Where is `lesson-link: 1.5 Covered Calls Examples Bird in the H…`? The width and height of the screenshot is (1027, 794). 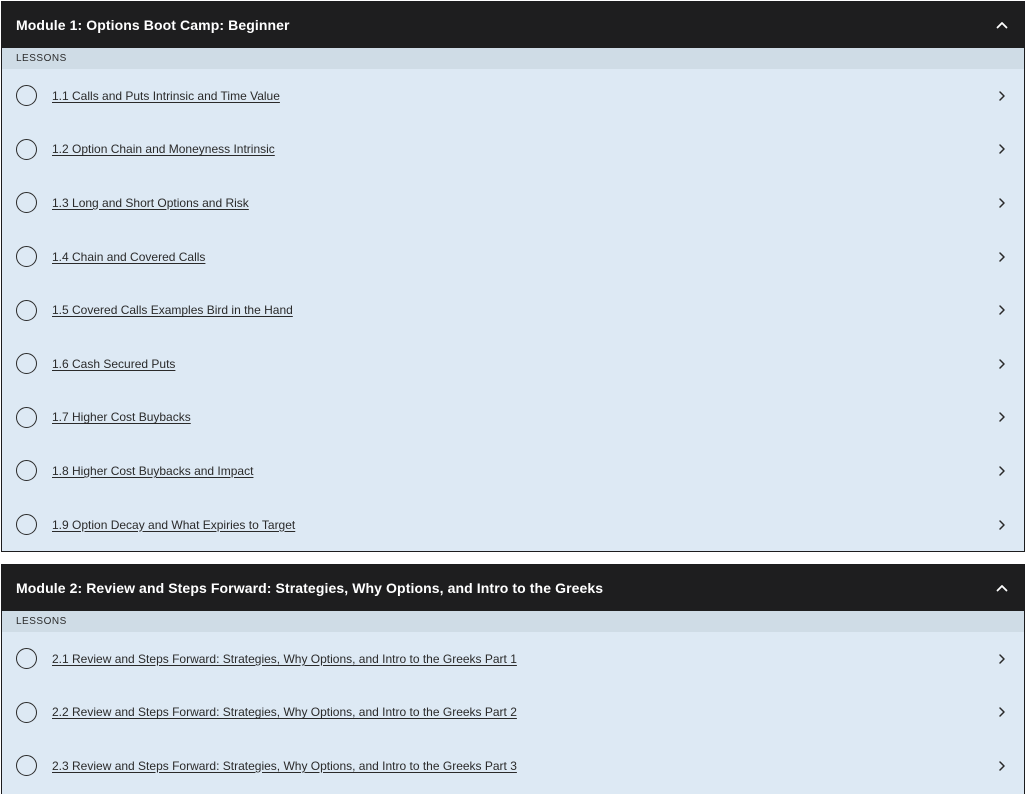 lesson-link: 1.5 Covered Calls Examples Bird in the H… is located at coordinates (524, 310).